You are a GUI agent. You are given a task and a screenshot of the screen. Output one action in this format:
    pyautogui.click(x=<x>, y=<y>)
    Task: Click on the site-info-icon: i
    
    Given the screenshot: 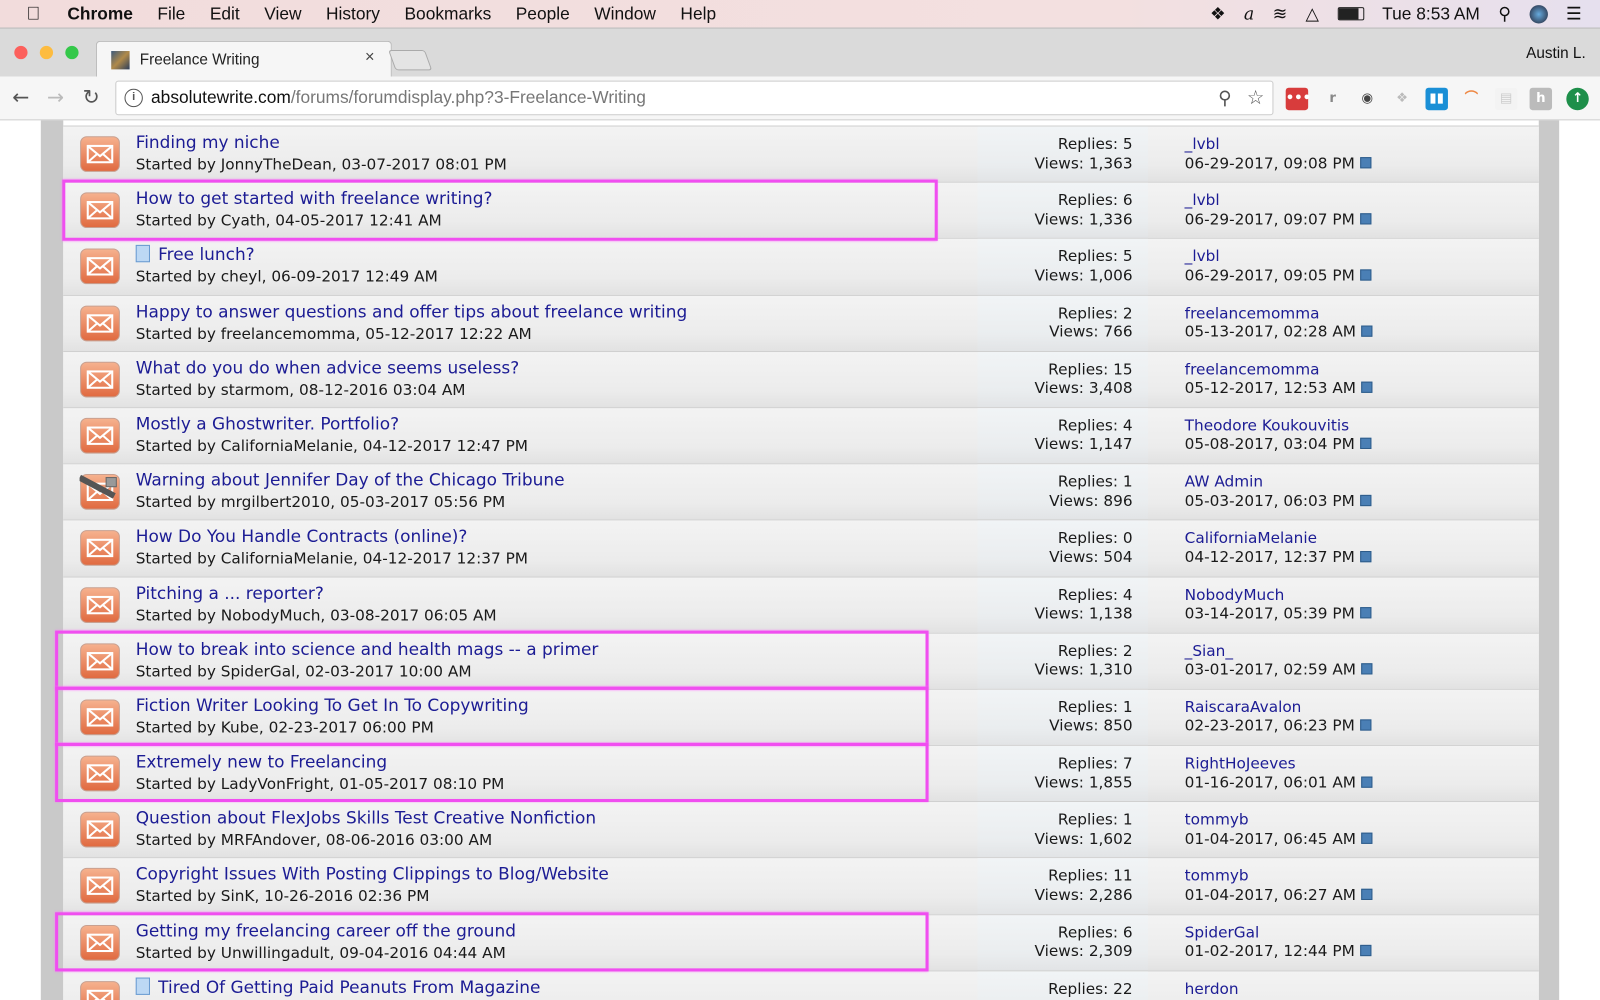 What is the action you would take?
    pyautogui.click(x=133, y=98)
    